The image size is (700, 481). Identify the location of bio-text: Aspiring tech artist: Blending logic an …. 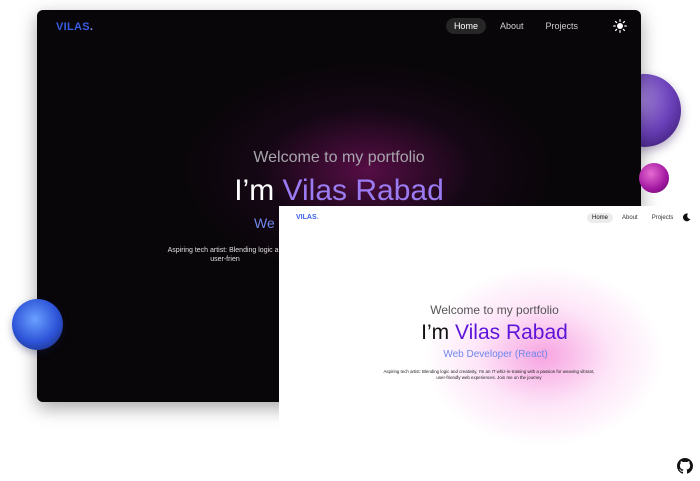
(225, 255).